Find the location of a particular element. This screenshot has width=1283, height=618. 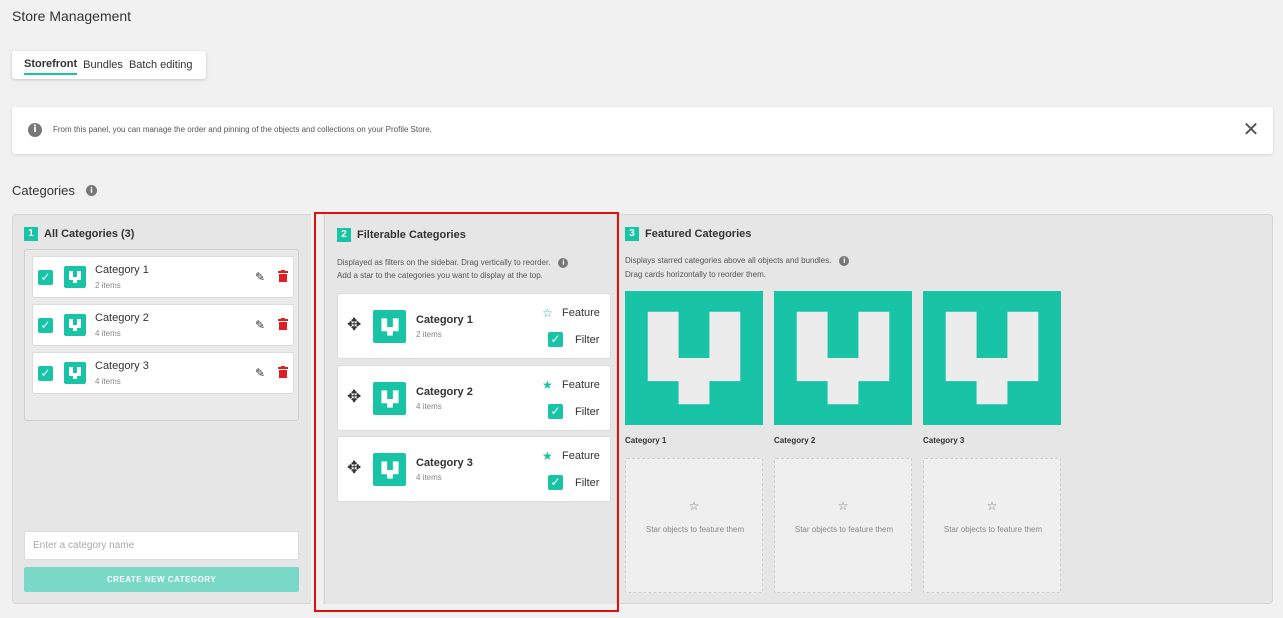

featured-desc-line2: Drag cards horizontally to reorder them. is located at coordinates (695, 274).